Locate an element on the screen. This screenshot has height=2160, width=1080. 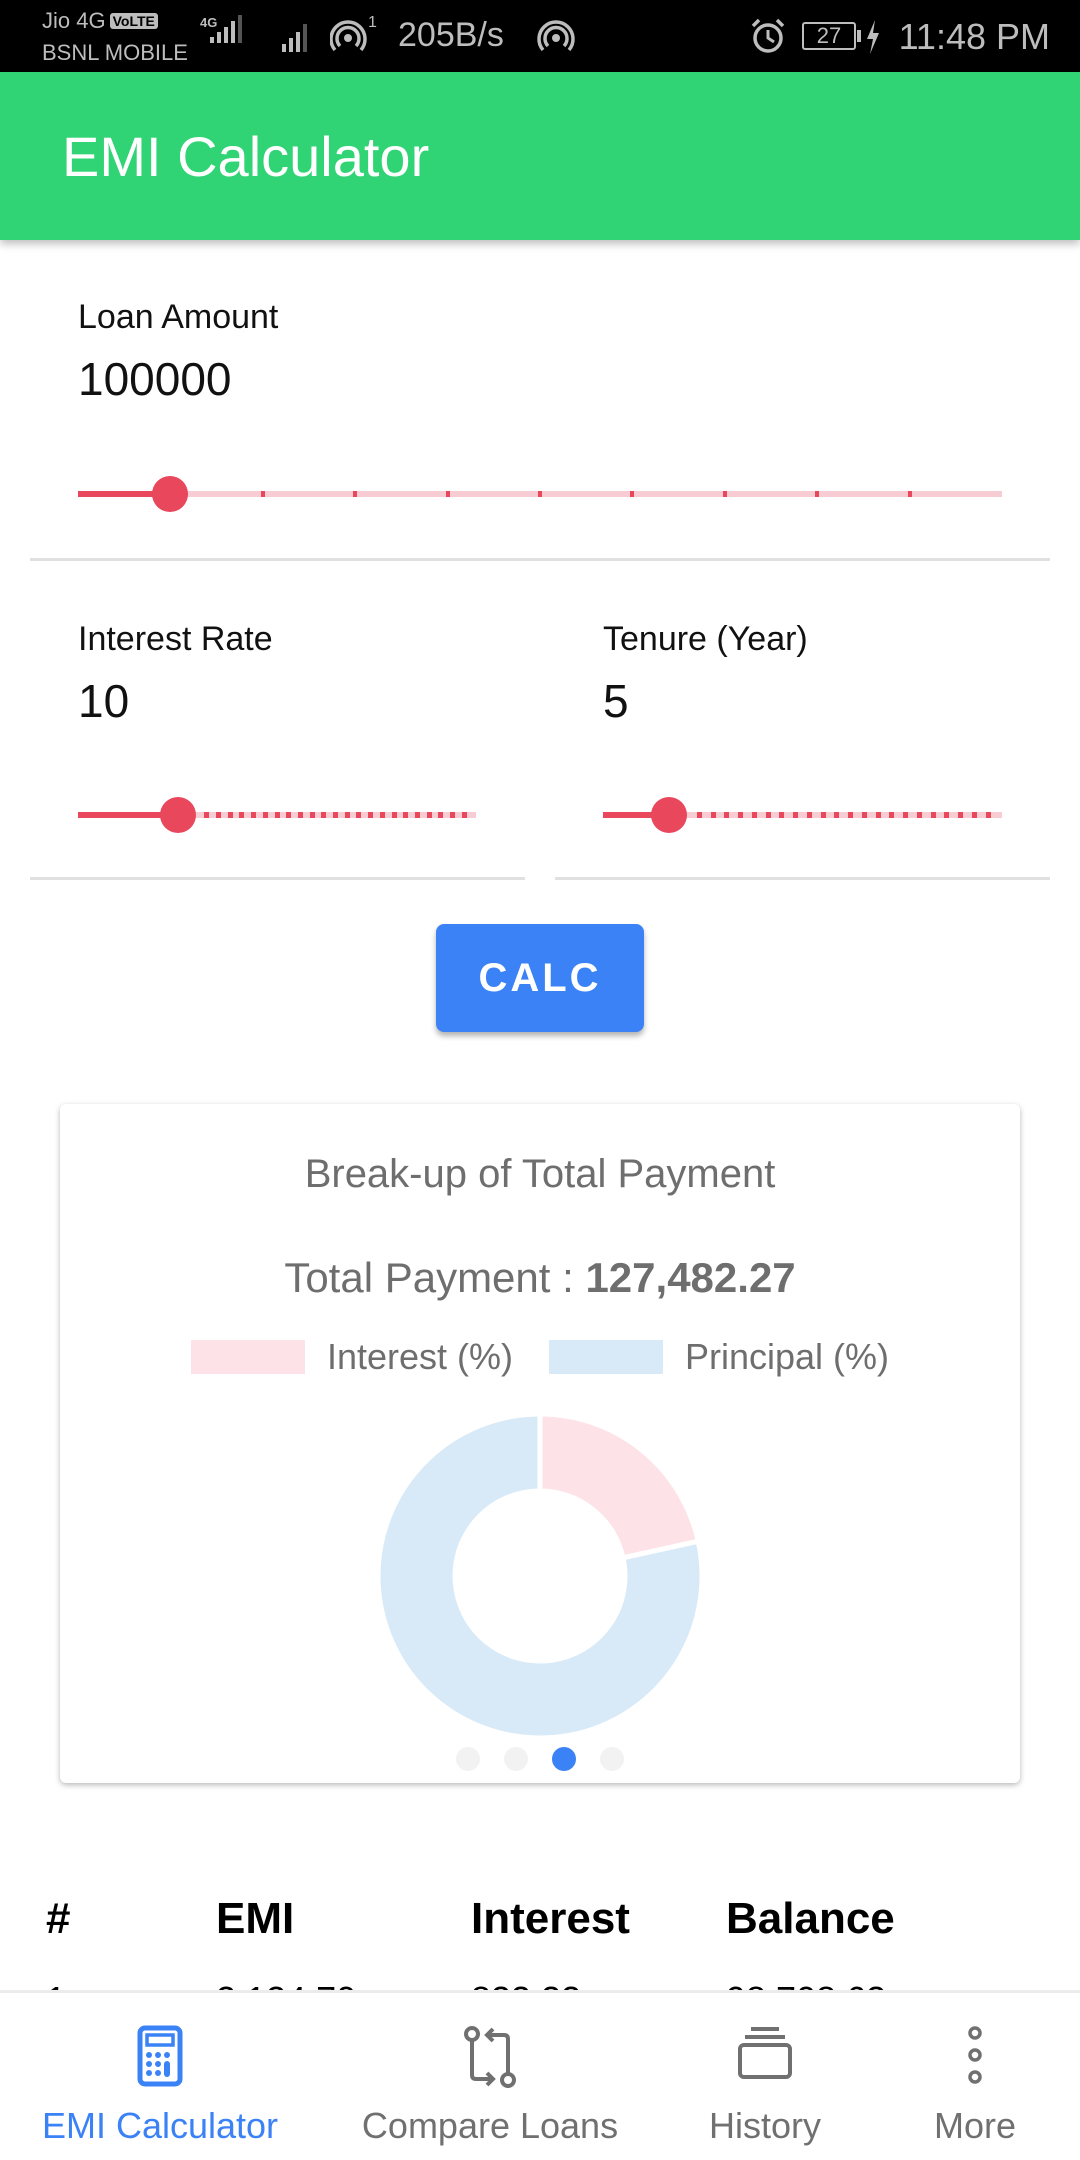
nav-label: Compare Loans is located at coordinates (490, 2125).